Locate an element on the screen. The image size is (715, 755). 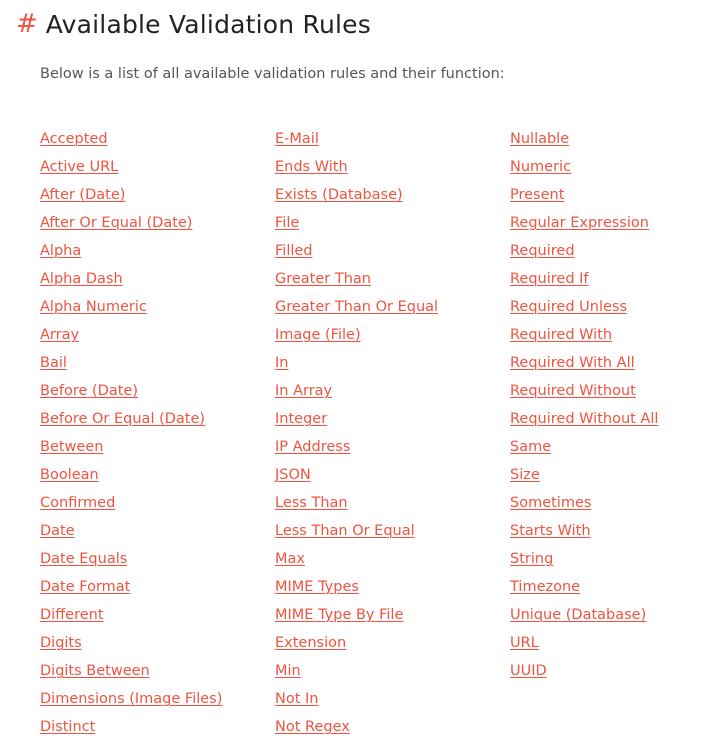
list-item: After Or Equal (Date) is located at coordinates (131, 222).